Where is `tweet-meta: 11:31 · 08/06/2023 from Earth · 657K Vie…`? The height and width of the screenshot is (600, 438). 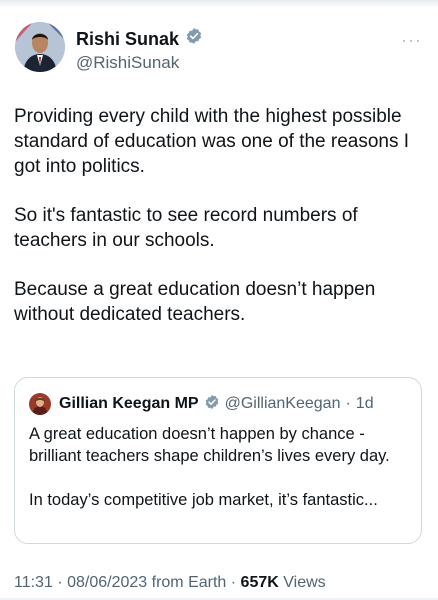 tweet-meta: 11:31 · 08/06/2023 from Earth · 657K Vie… is located at coordinates (170, 583).